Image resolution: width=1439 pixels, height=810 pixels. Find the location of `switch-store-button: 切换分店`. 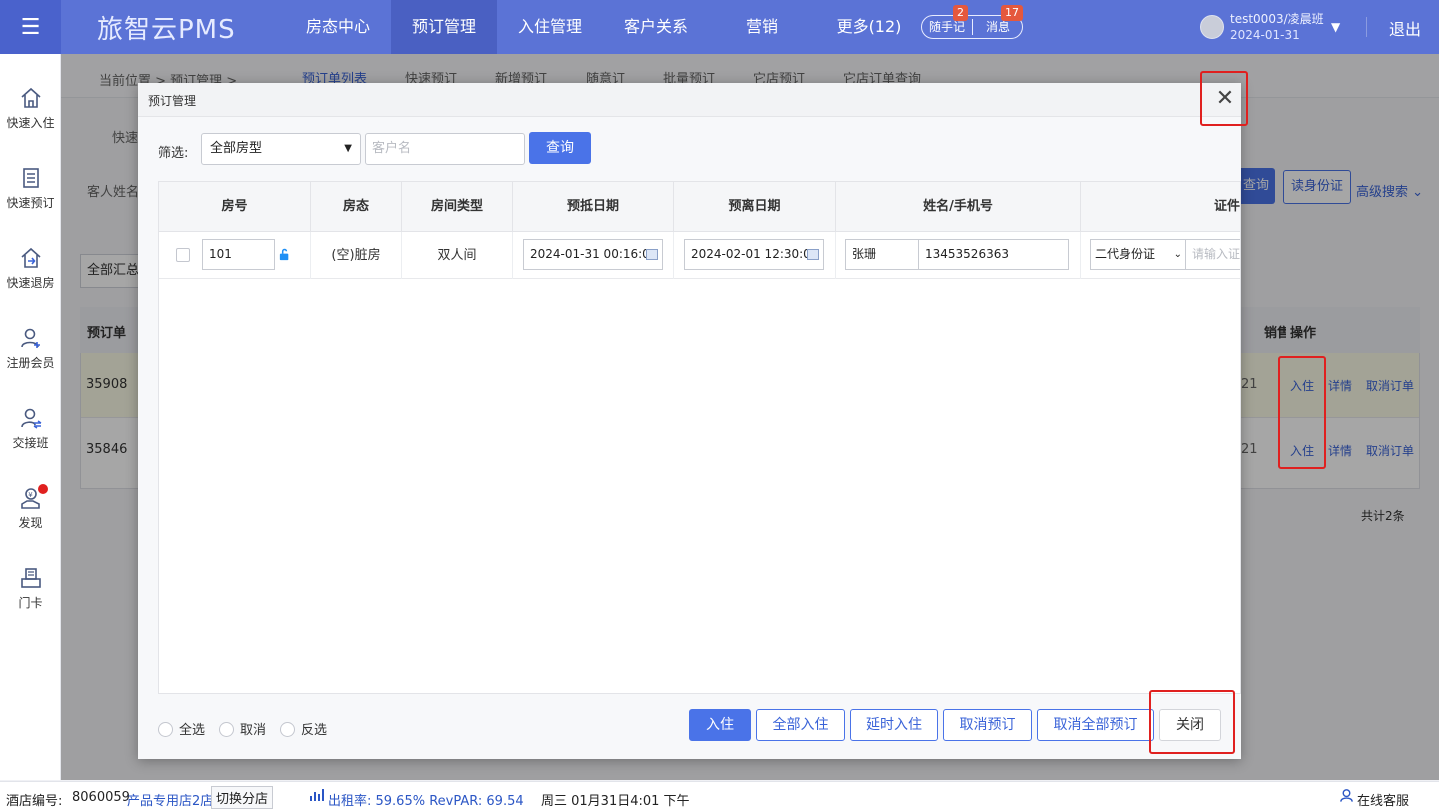

switch-store-button: 切换分店 is located at coordinates (242, 797).